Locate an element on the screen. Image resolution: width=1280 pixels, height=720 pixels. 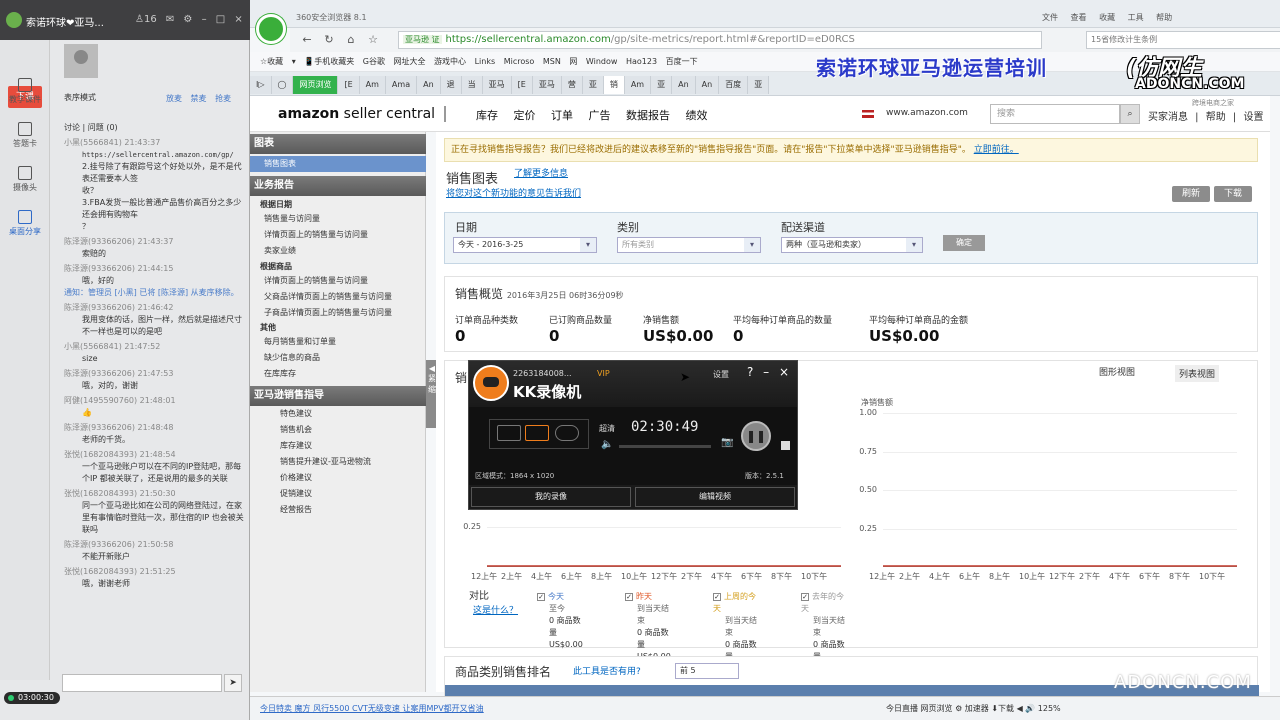
chat-input is located at coordinates (142, 683).